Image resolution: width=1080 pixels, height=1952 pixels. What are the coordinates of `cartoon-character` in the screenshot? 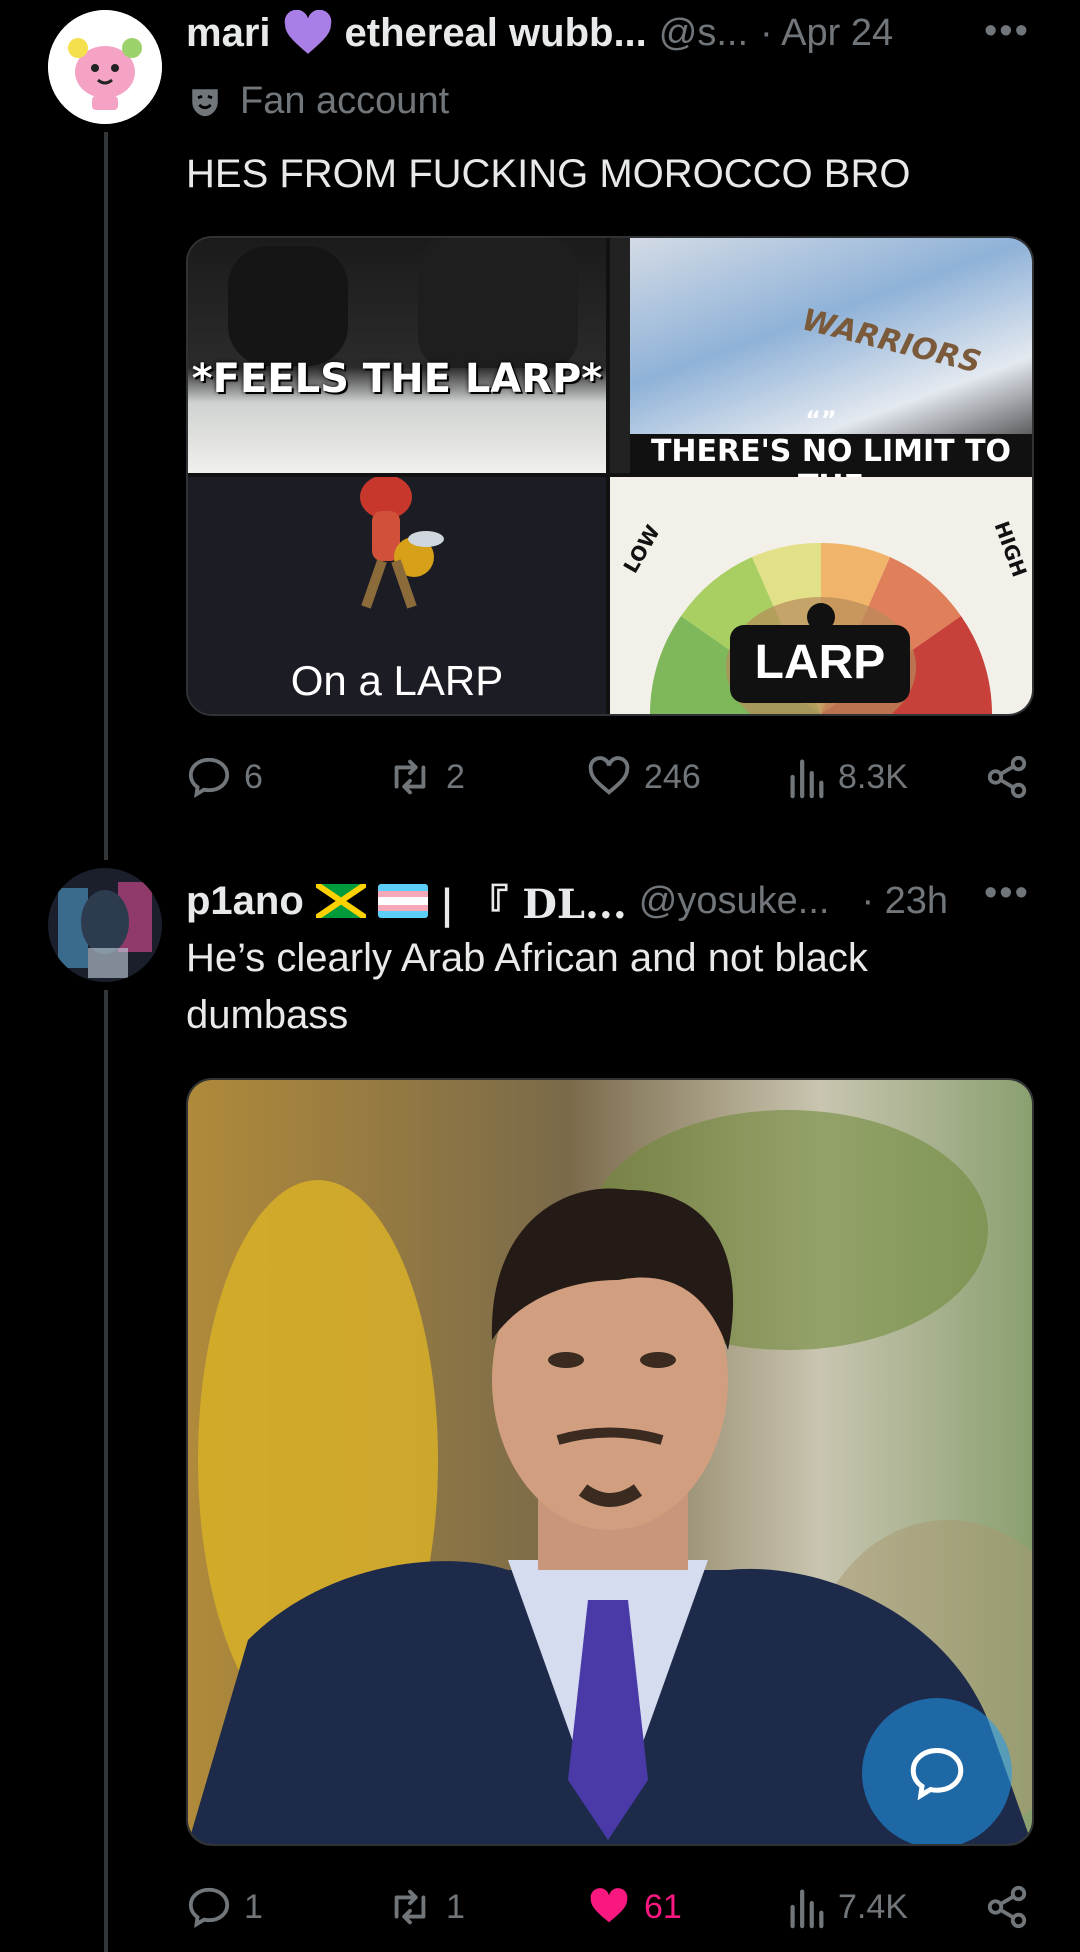 It's located at (402, 543).